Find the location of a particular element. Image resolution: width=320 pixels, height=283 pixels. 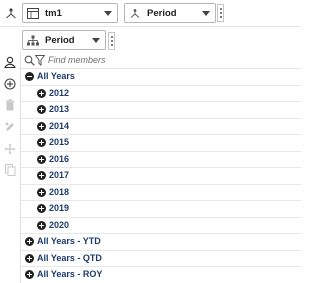

search-icon is located at coordinates (29, 60).